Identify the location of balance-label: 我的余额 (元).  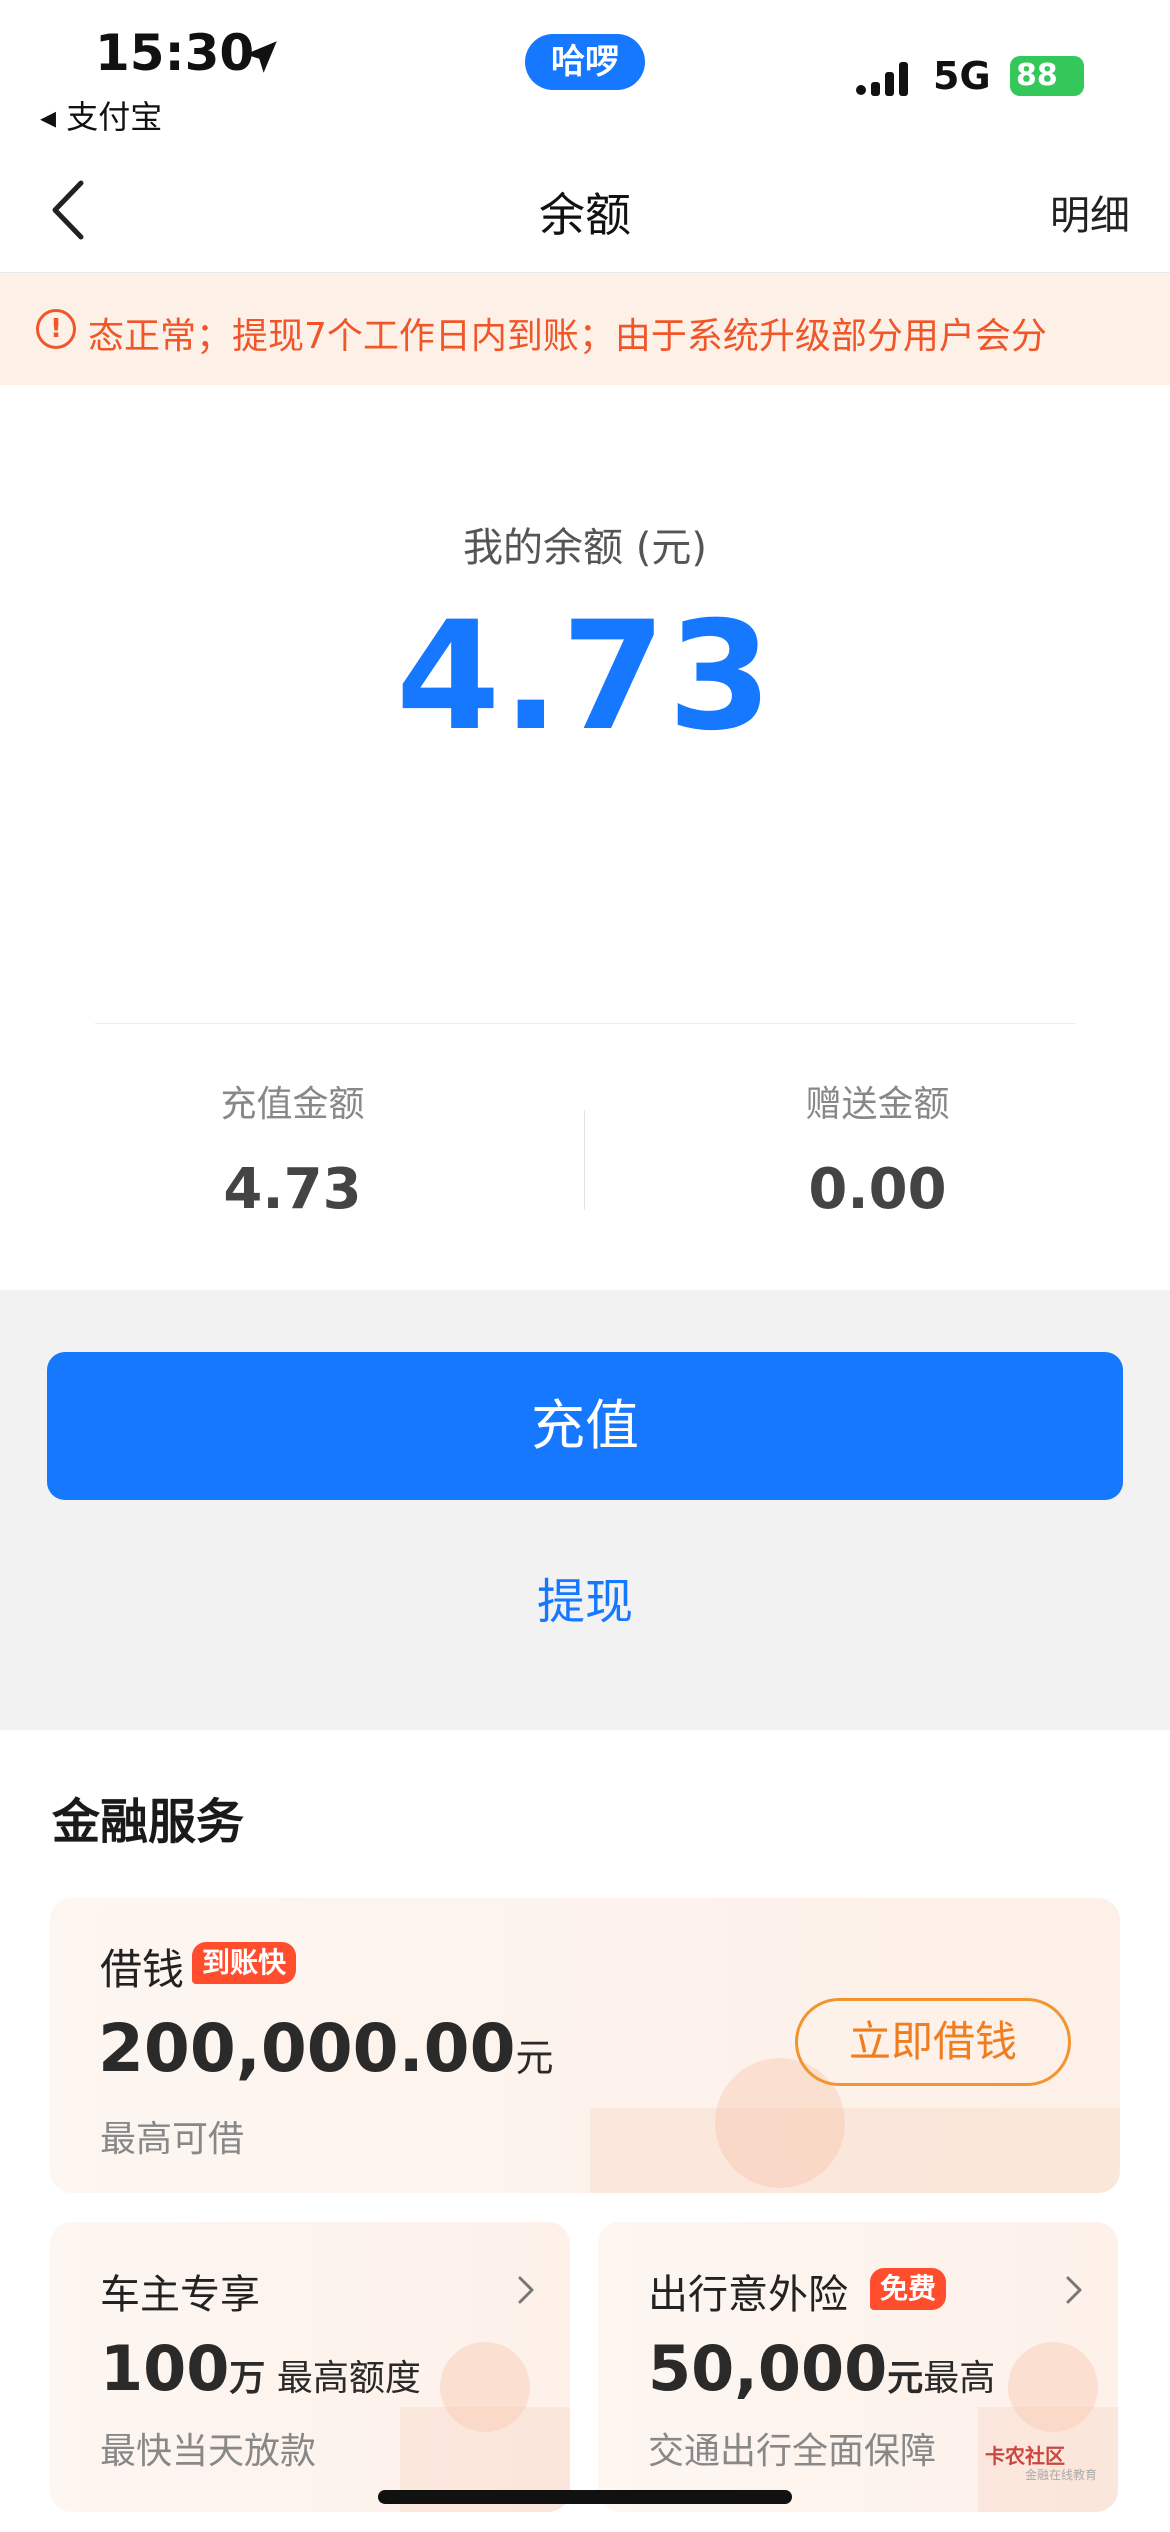
(585, 548).